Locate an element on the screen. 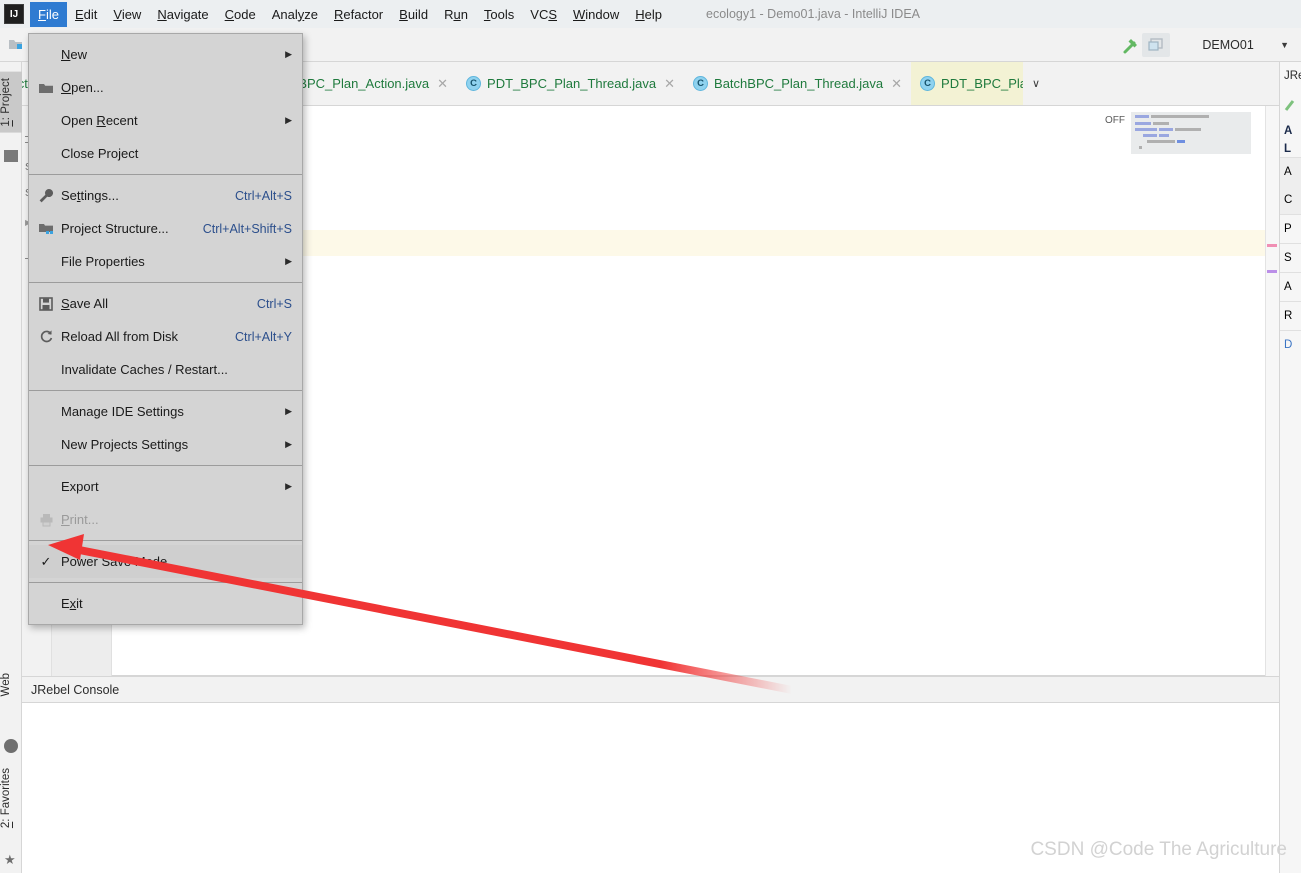  tab-pdt-bpc-plan-thread: C PDT_BPC_Plan_Thread.java ✕ is located at coordinates (570, 83).